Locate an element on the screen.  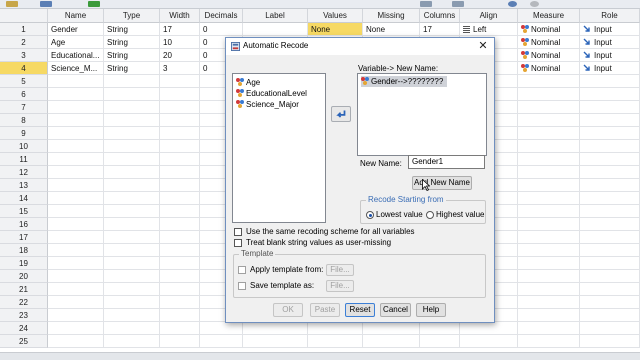
list-item: Gender-->???????? is located at coordinates (404, 81).